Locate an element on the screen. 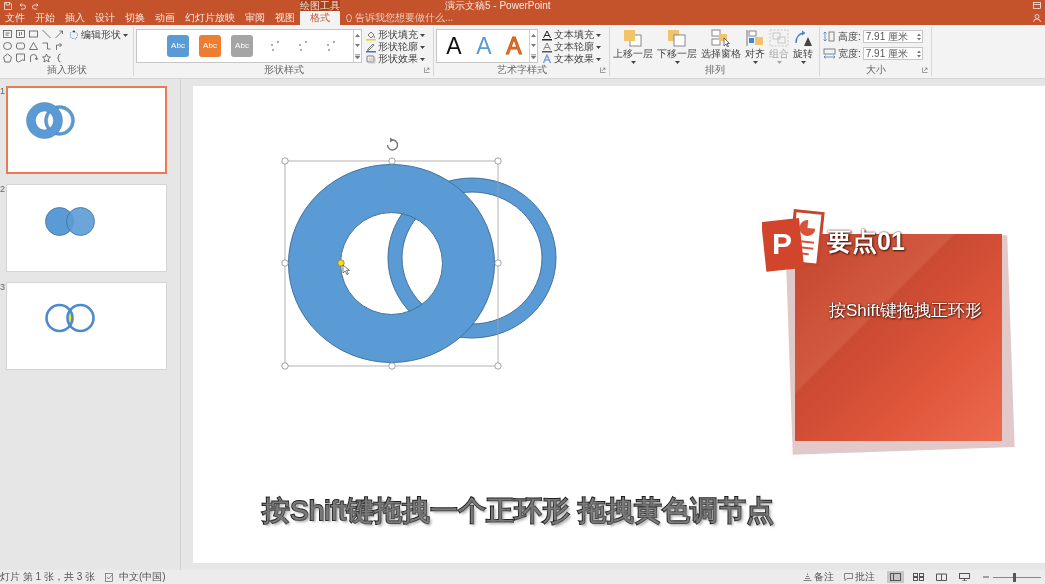  adjustment-handle is located at coordinates (341, 263).